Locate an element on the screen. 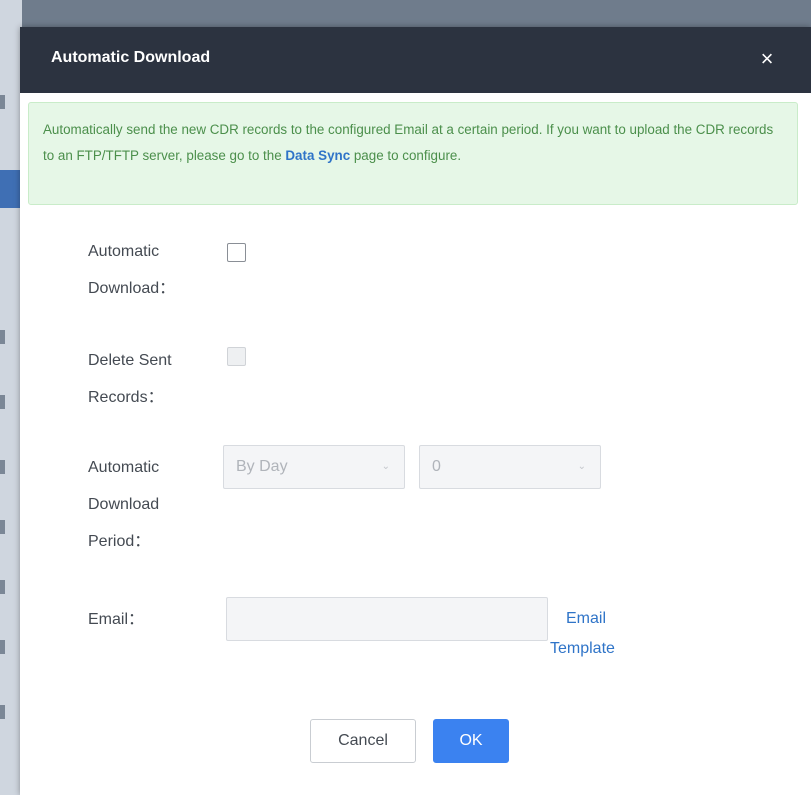 The width and height of the screenshot is (811, 795). period-label: Automatic Download Period： is located at coordinates (123, 504).